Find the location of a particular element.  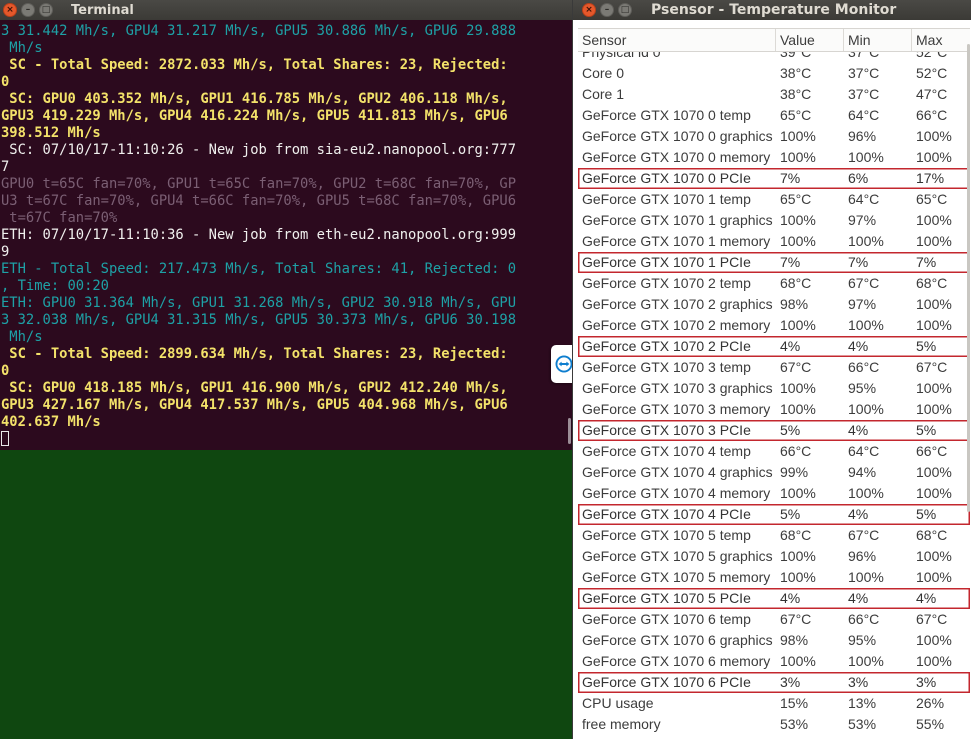

table-row: GeForce GTX 1070 2 PCIe 4% 4% 5% is located at coordinates (774, 346).